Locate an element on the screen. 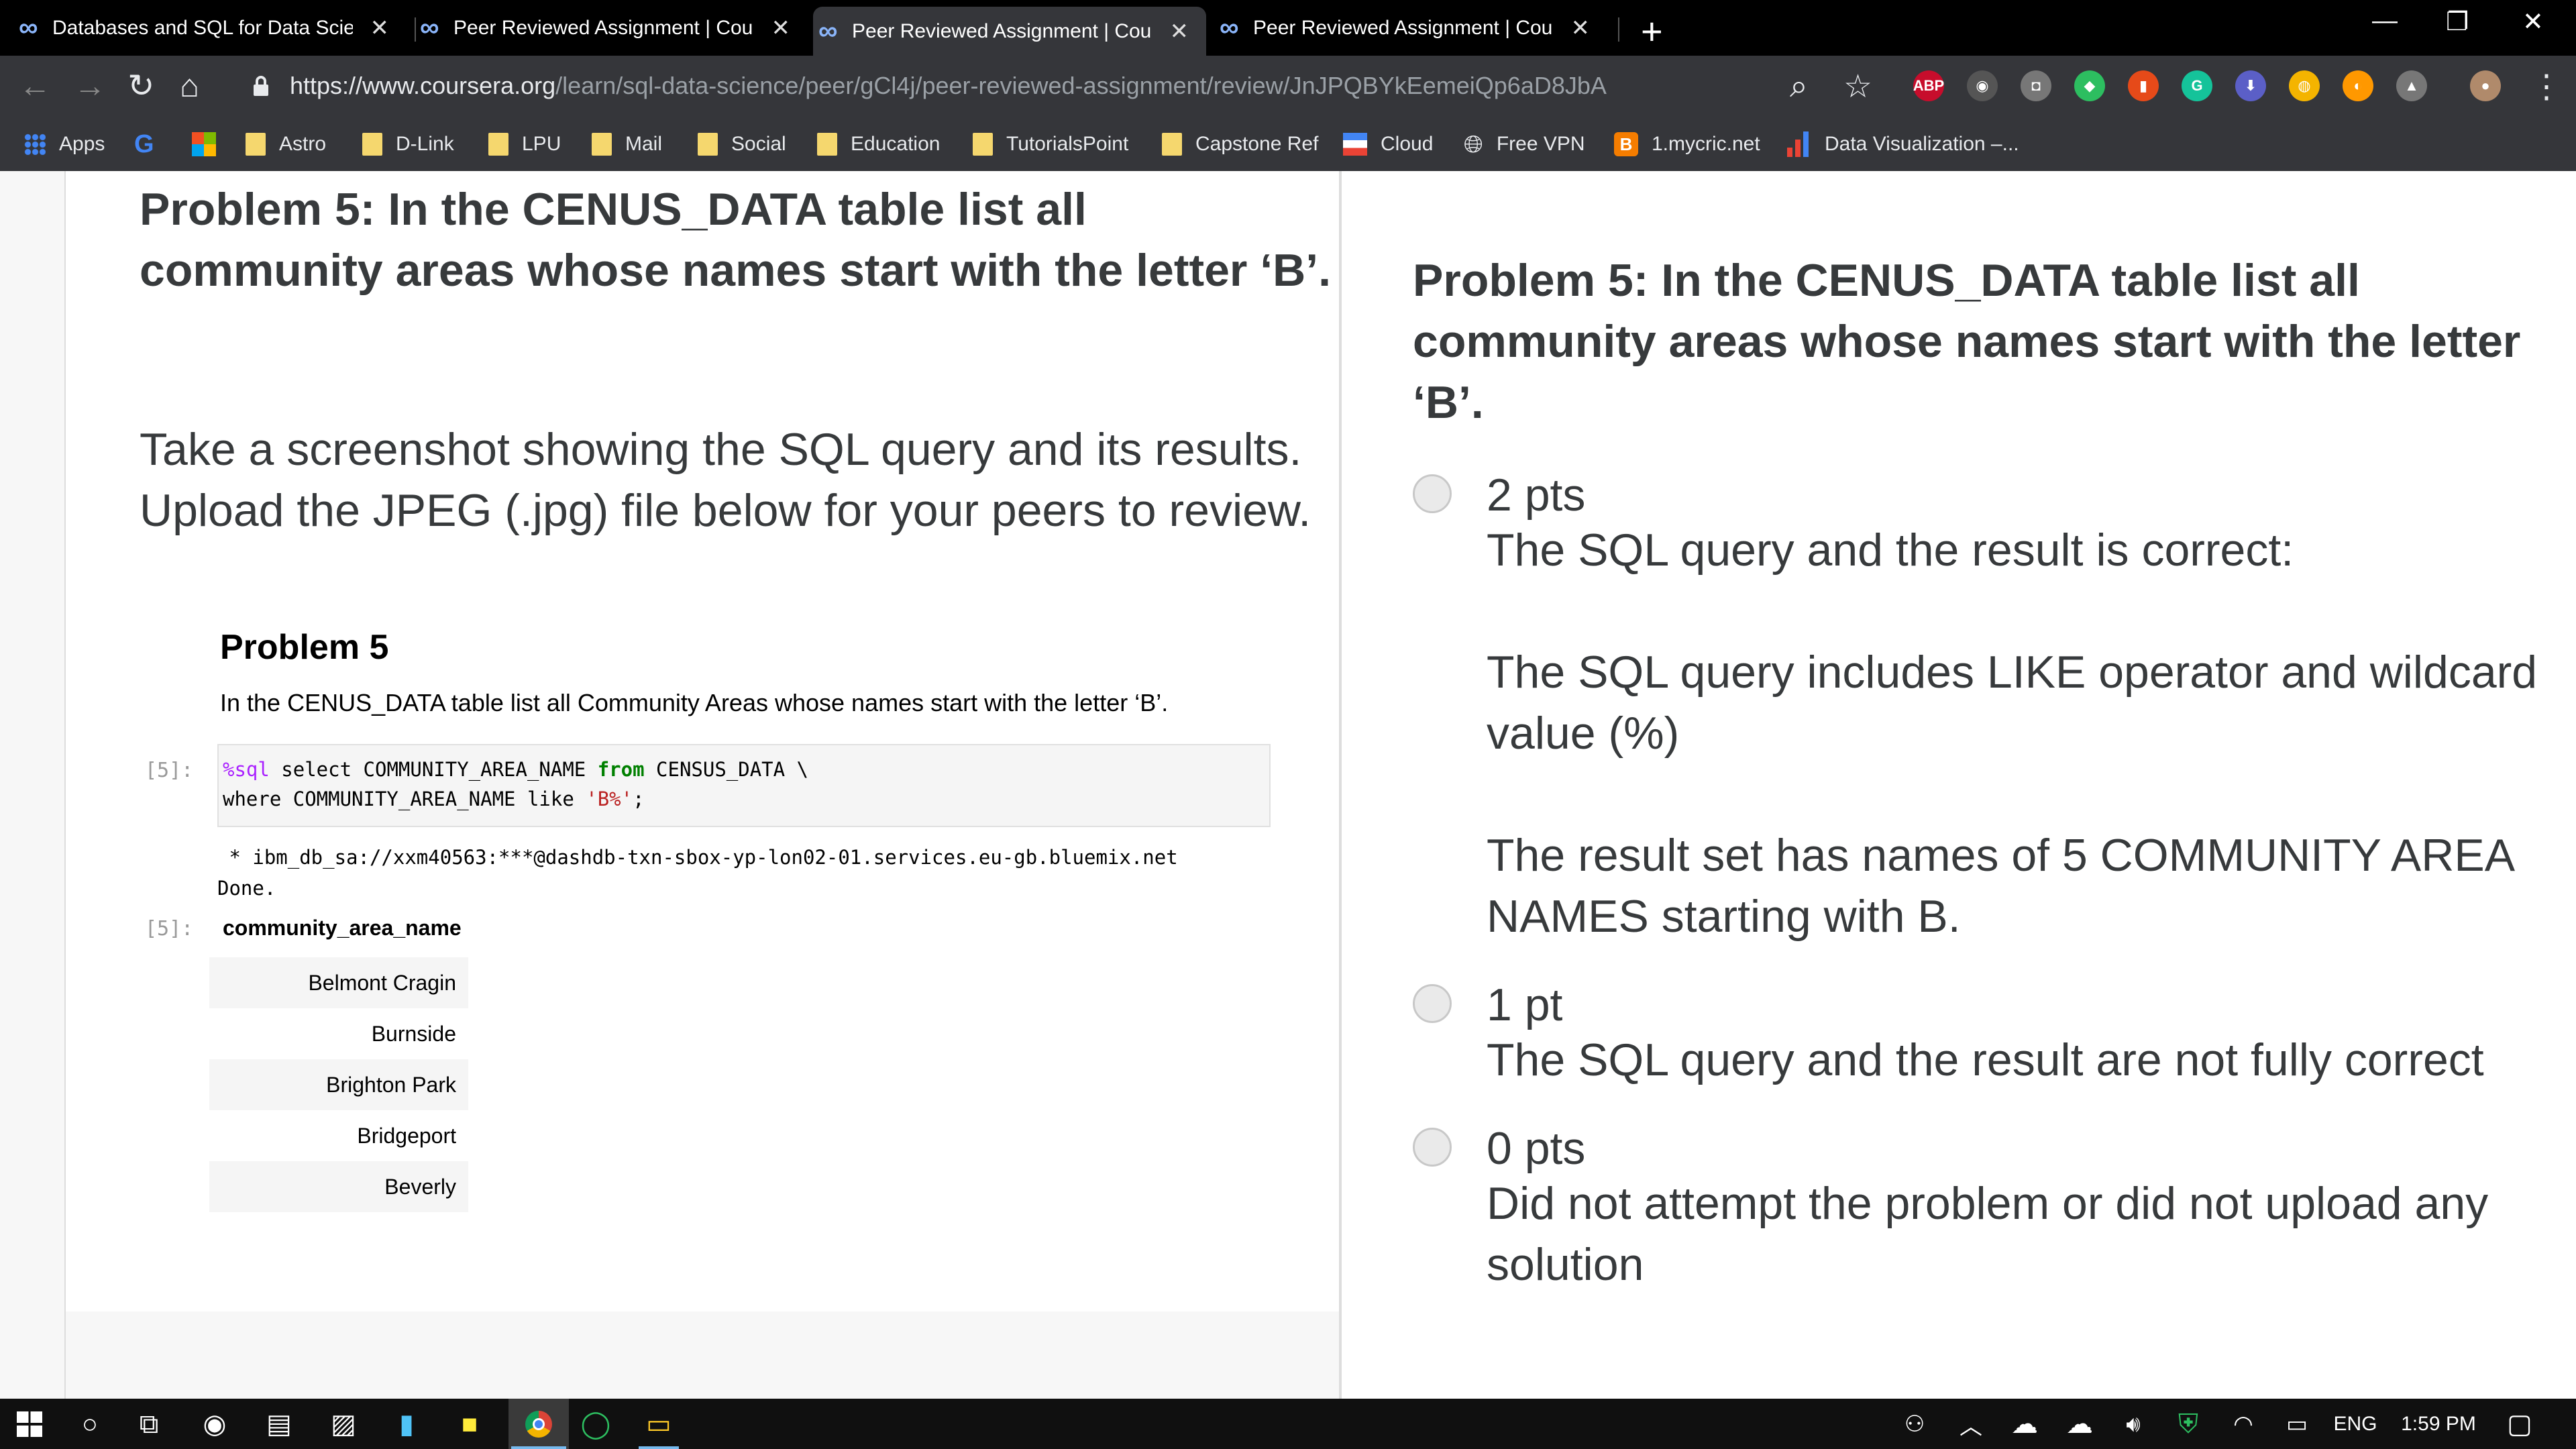 The image size is (2576, 1449). restore-button: ❐ is located at coordinates (2457, 22).